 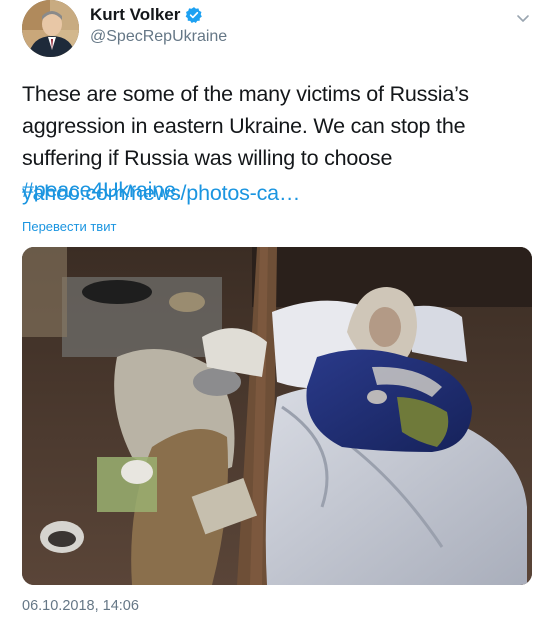 I want to click on verified-badge-icon, so click(x=194, y=15).